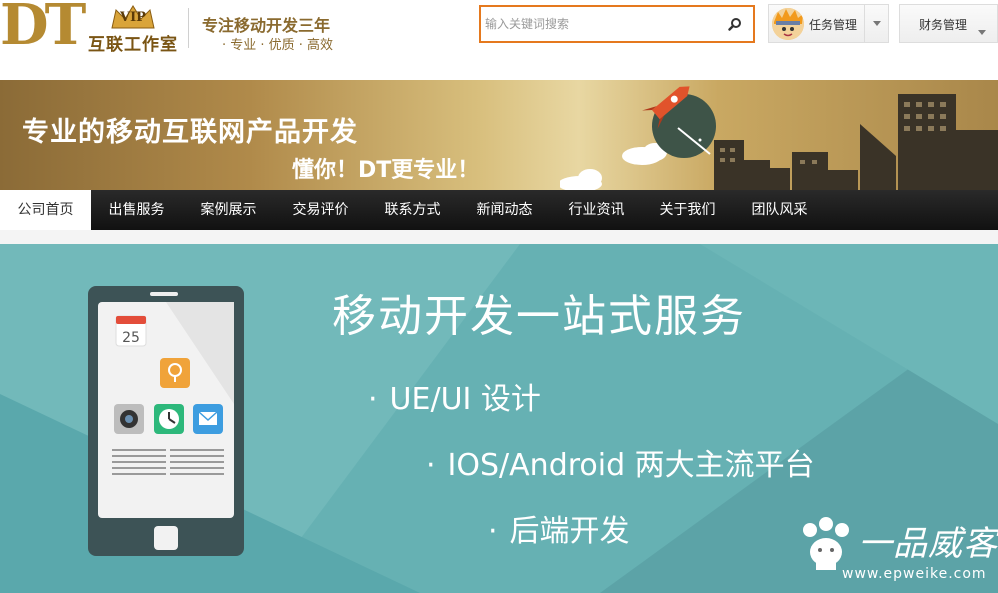  I want to click on search-button, so click(735, 24).